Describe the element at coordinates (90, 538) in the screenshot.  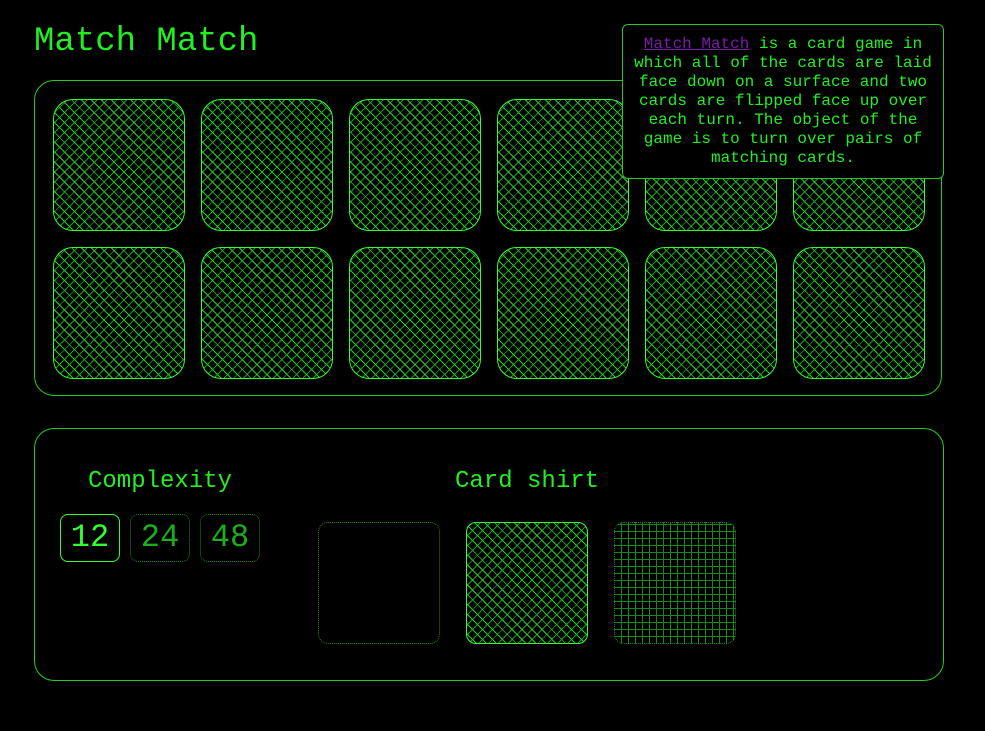
I see `complexity-option-12: 12` at that location.